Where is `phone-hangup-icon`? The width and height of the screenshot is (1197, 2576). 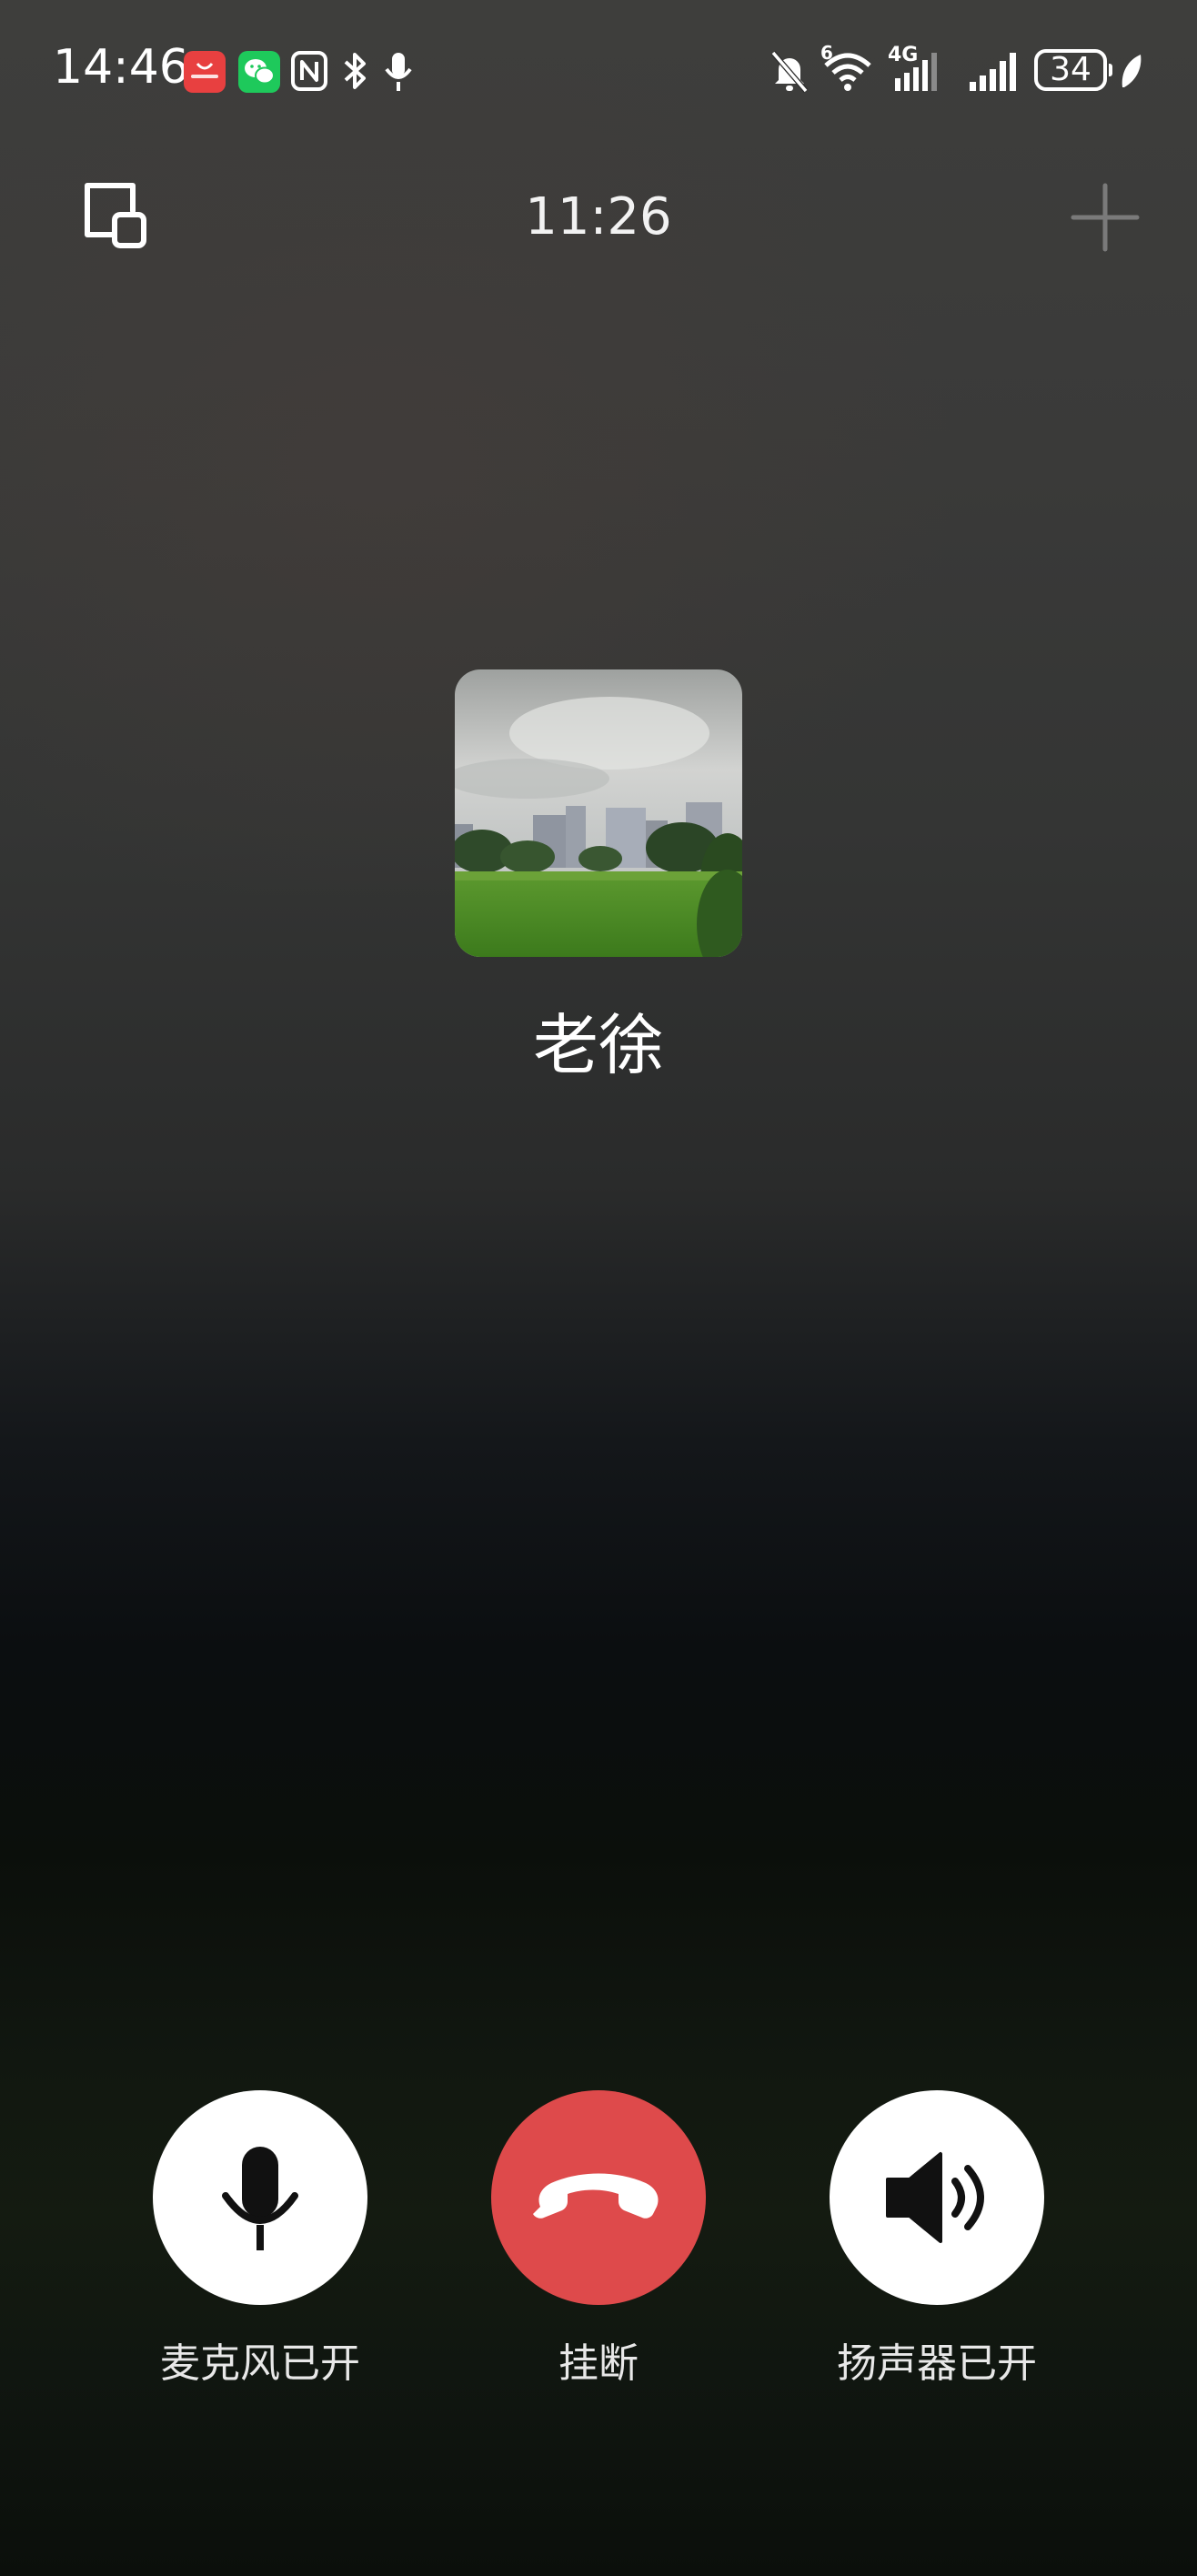
phone-hangup-icon is located at coordinates (596, 2196).